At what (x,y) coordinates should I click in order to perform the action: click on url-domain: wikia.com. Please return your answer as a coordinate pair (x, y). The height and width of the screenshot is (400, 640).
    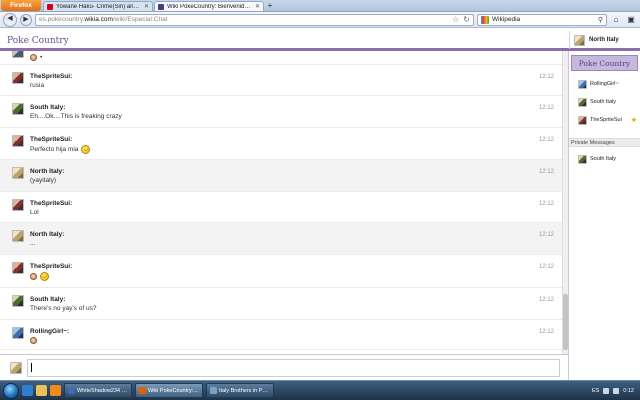
    Looking at the image, I should click on (98, 19).